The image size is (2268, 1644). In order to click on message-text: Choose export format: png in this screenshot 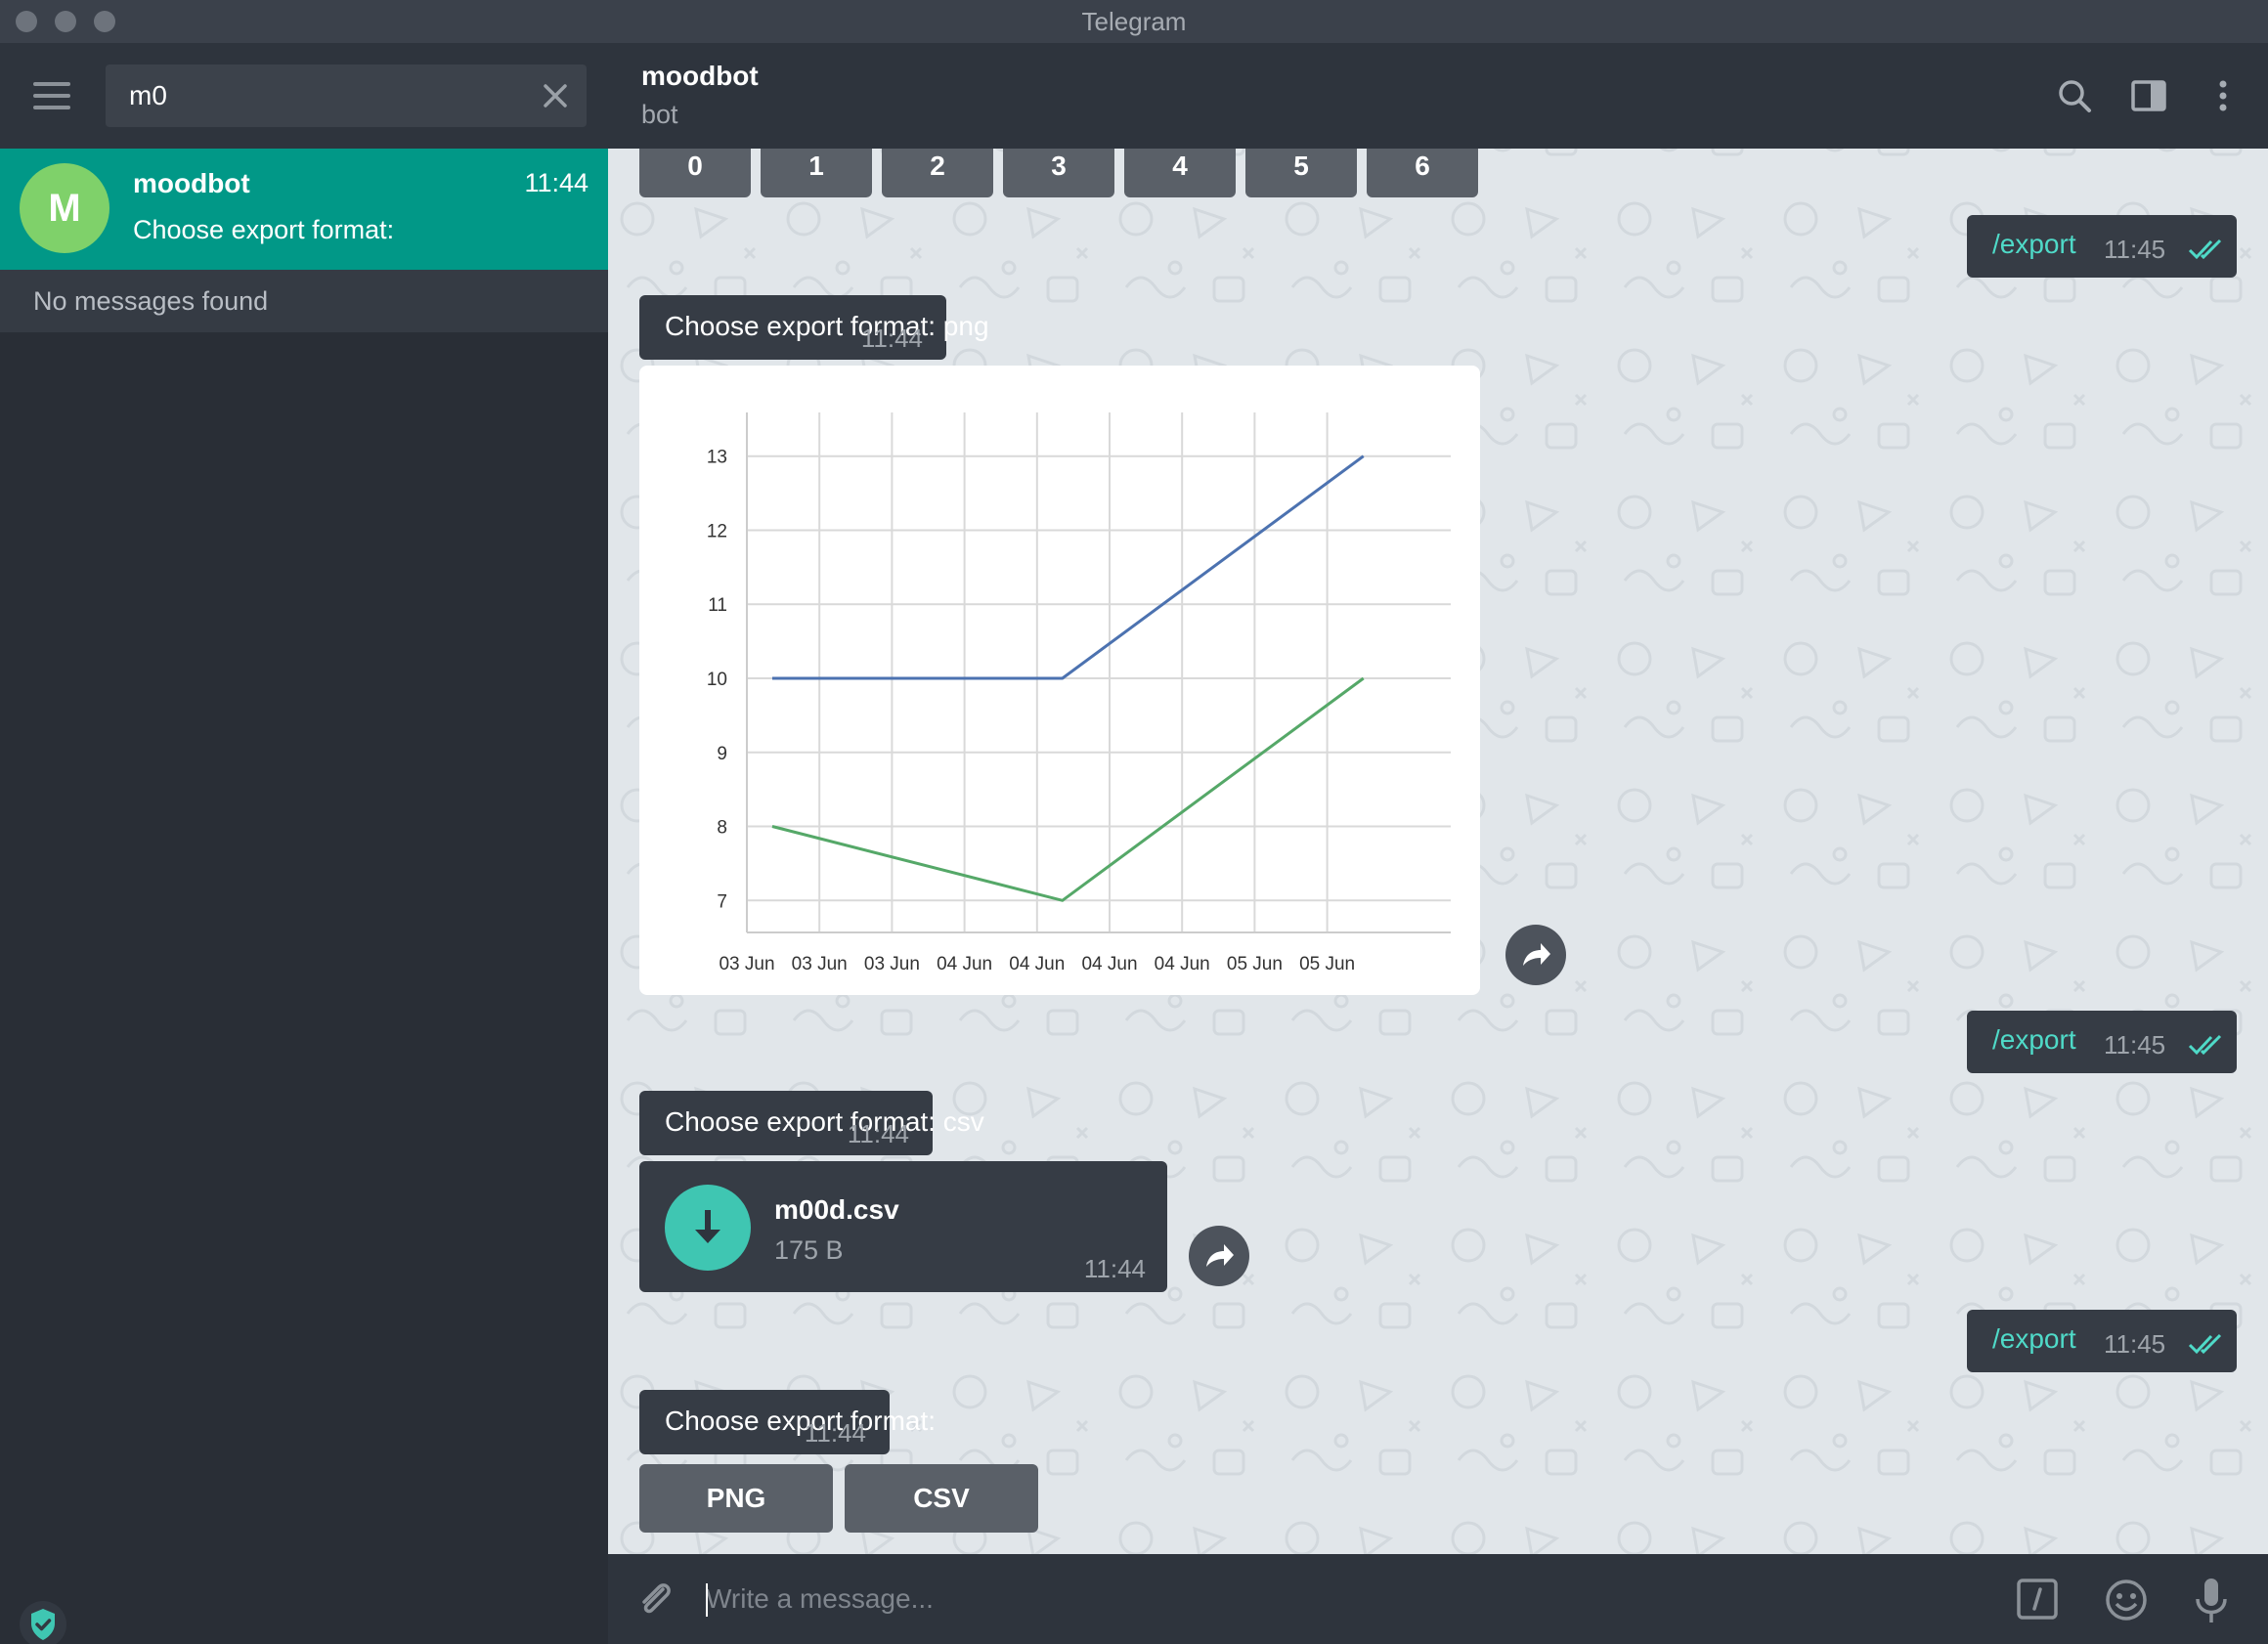, I will do `click(827, 326)`.